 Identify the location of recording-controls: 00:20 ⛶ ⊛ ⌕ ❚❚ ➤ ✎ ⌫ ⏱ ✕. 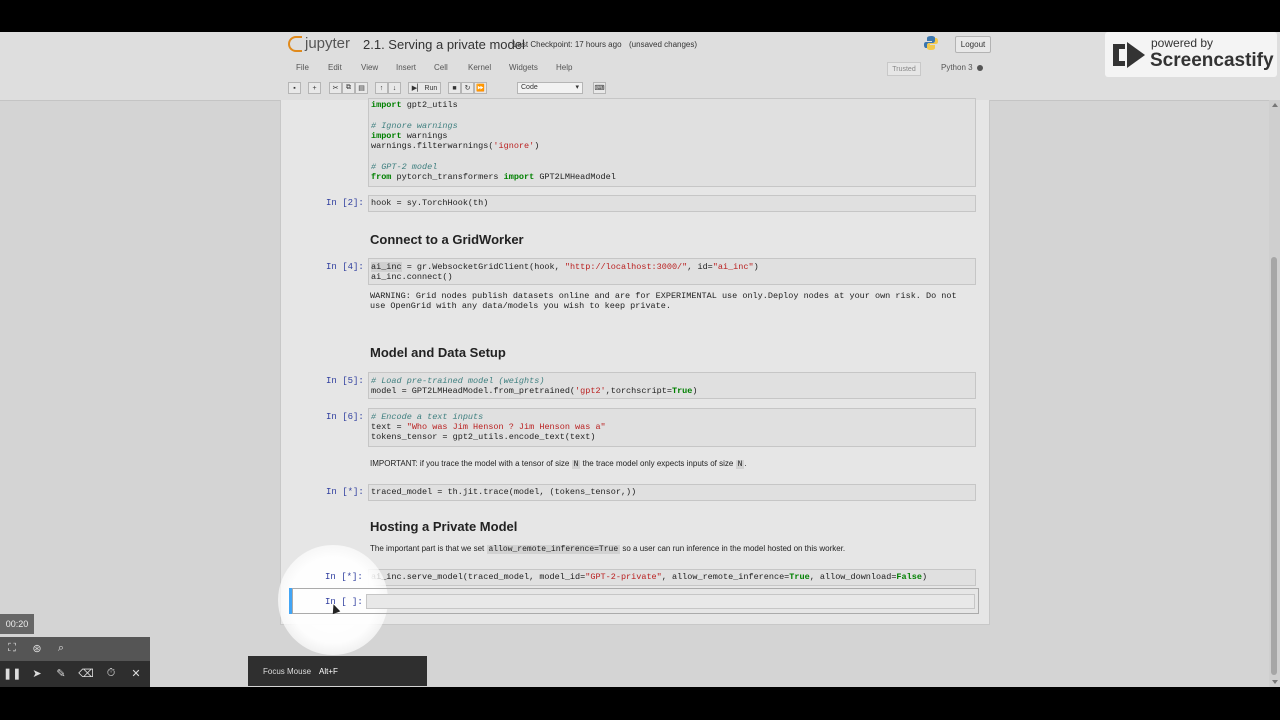
(75, 650).